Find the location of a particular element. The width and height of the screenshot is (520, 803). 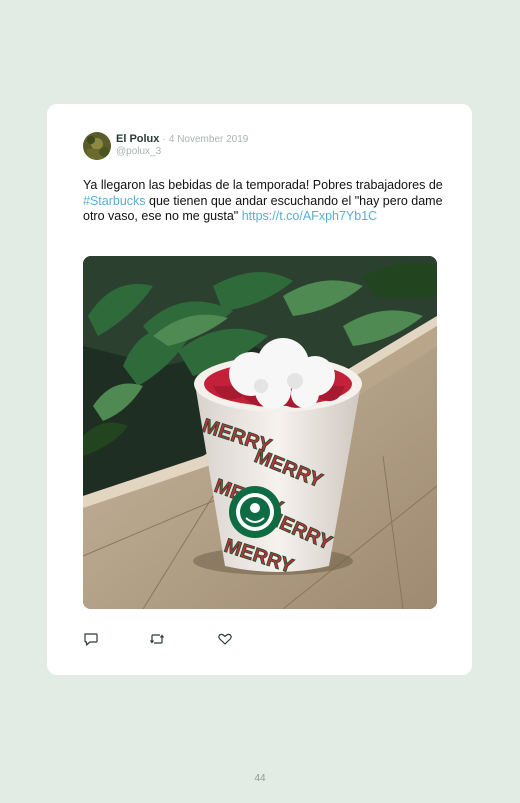

page-number: 44 is located at coordinates (260, 778).